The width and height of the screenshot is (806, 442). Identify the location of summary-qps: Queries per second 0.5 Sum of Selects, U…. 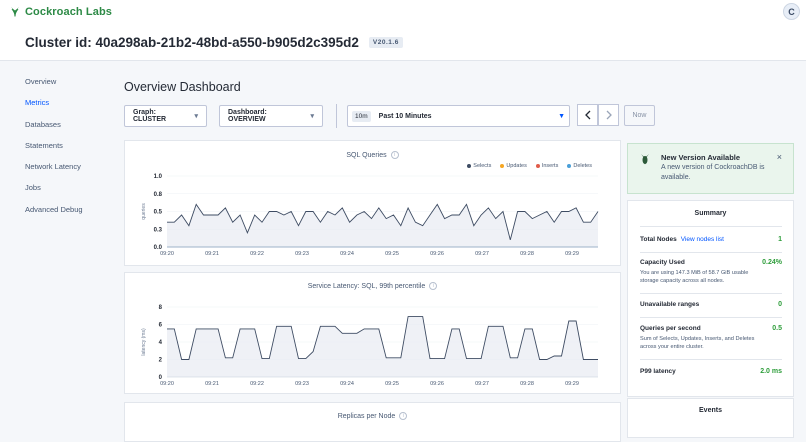
(711, 338).